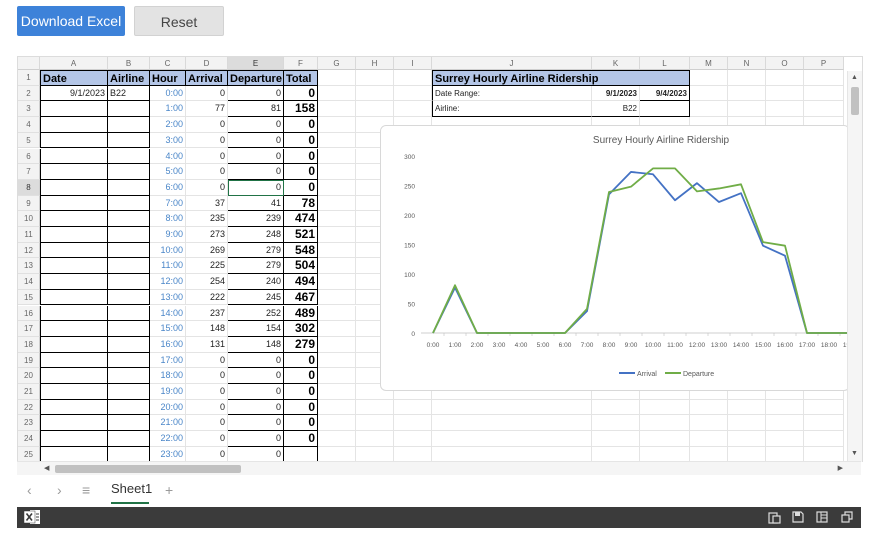 This screenshot has width=880, height=549. What do you see at coordinates (207, 329) in the screenshot?
I see `arrival-cell: 148` at bounding box center [207, 329].